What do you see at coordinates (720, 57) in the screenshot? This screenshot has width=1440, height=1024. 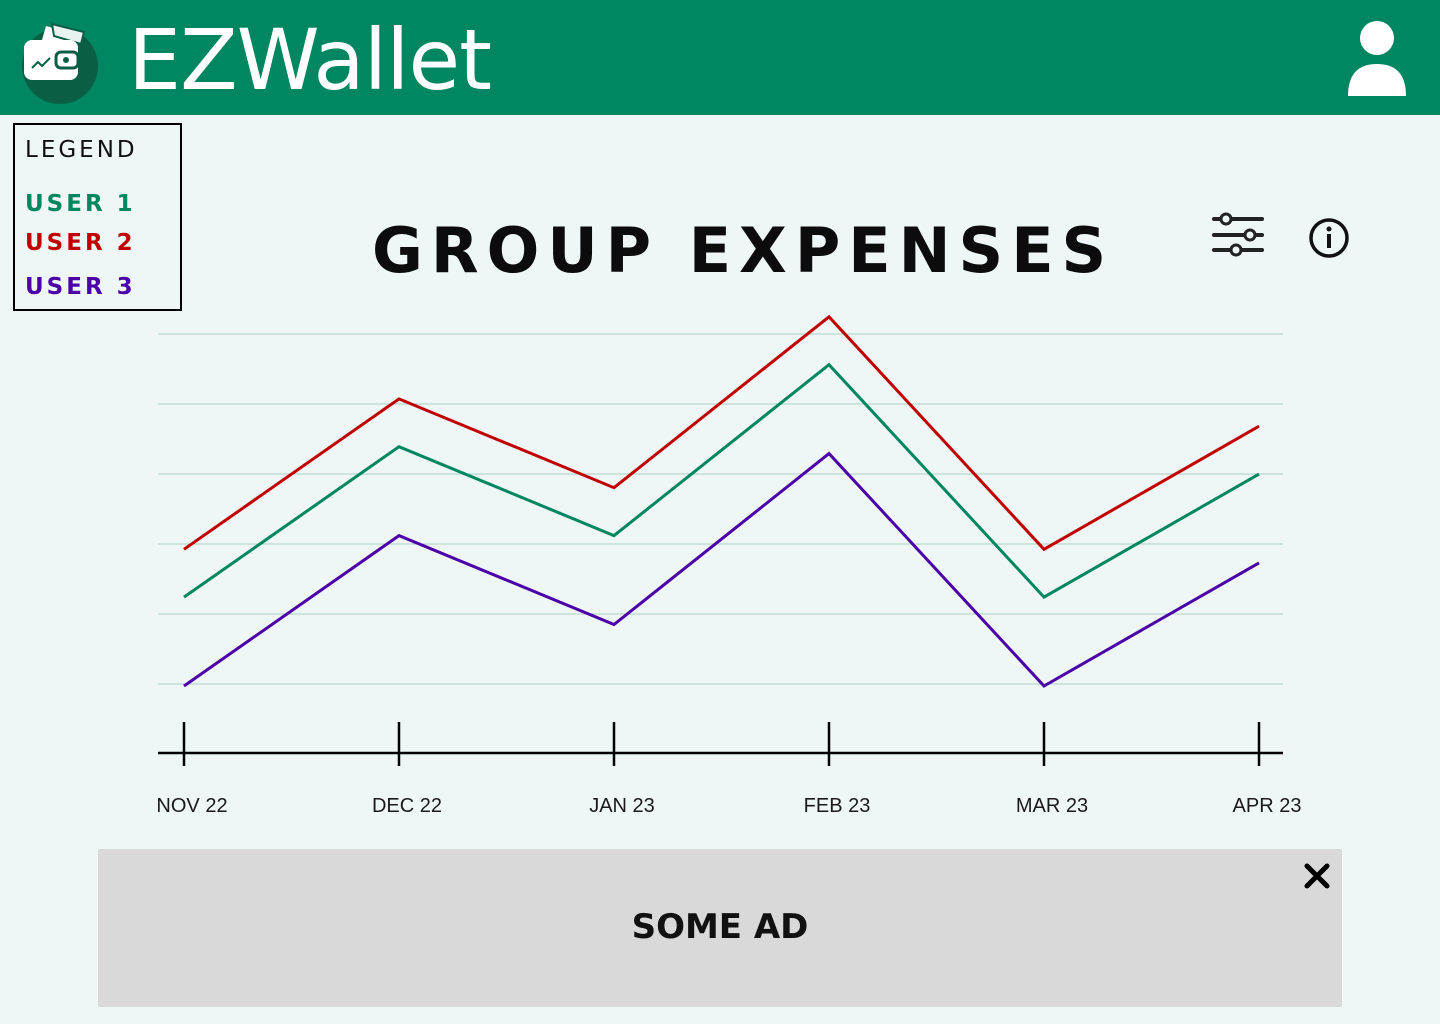 I see `top-app-bar: EZWallet` at bounding box center [720, 57].